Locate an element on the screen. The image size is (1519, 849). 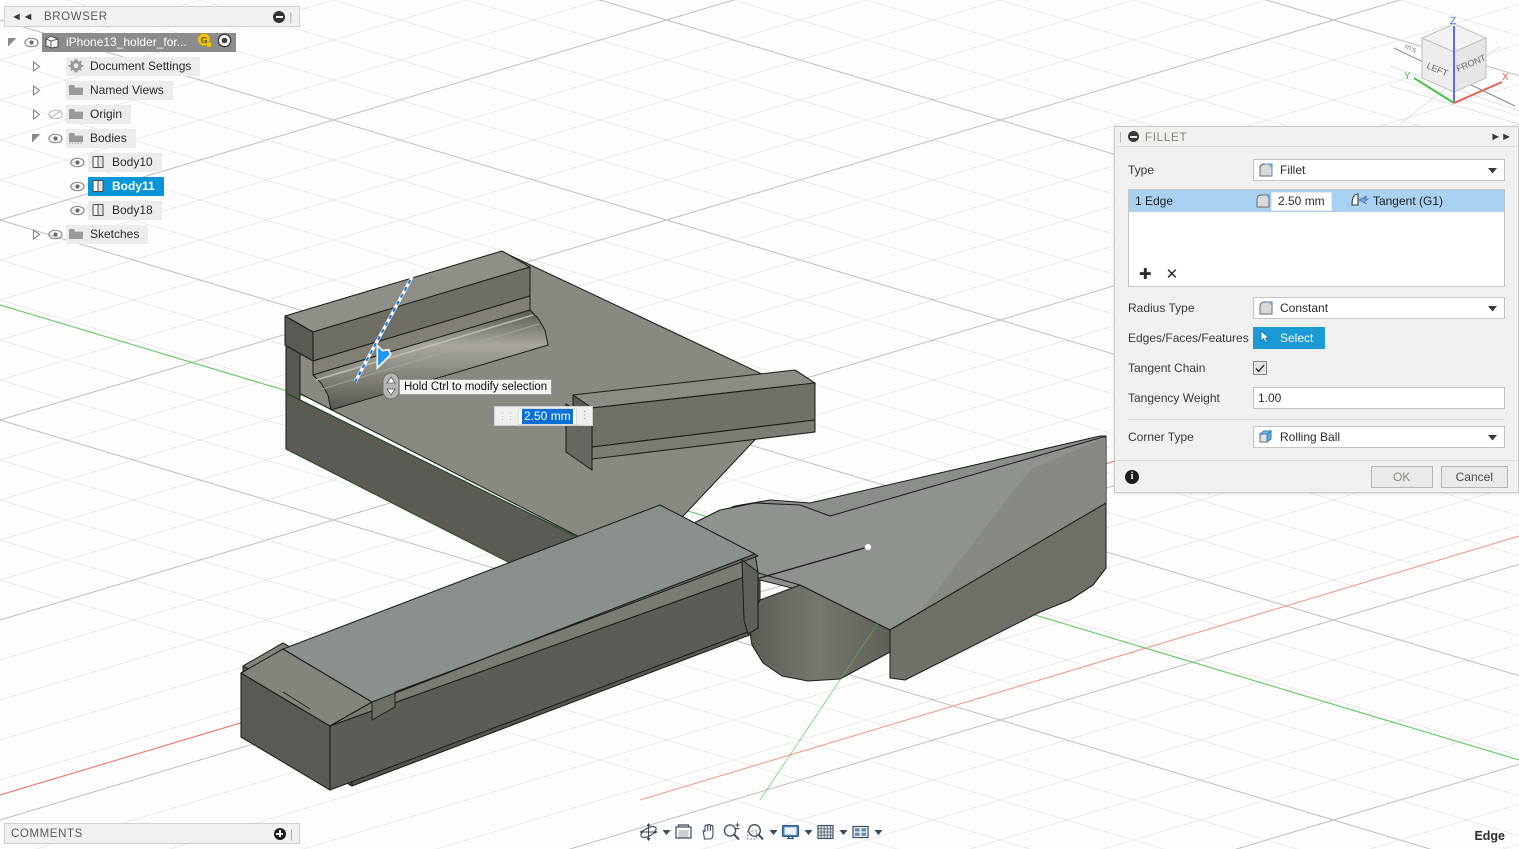
drag-dots-icon: ⋮⋮ is located at coordinates (506, 415).